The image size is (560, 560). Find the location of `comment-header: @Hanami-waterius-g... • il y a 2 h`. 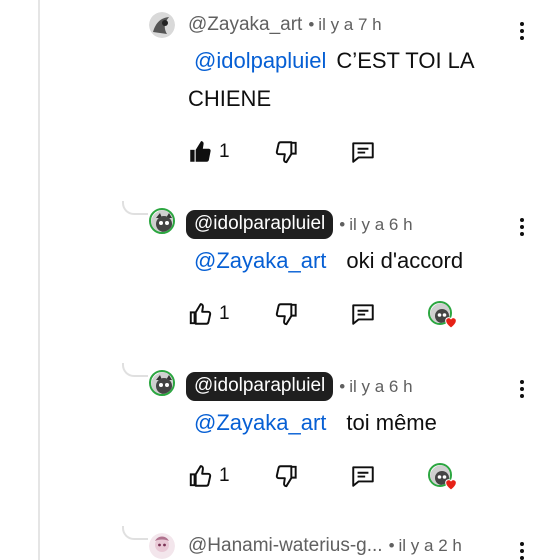

comment-header: @Hanami-waterius-g... • il y a 2 h is located at coordinates (325, 546).